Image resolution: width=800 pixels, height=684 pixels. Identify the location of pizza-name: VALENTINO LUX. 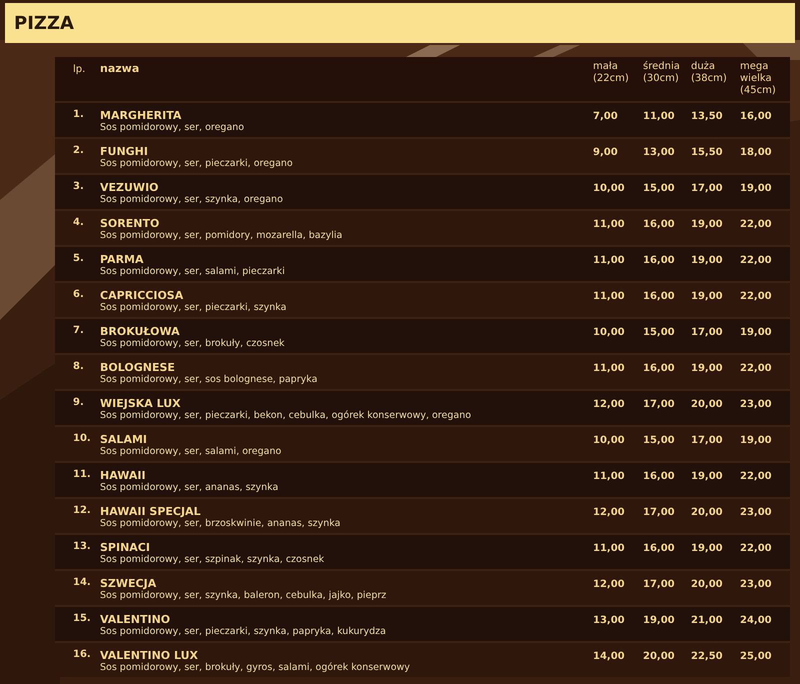
(150, 655).